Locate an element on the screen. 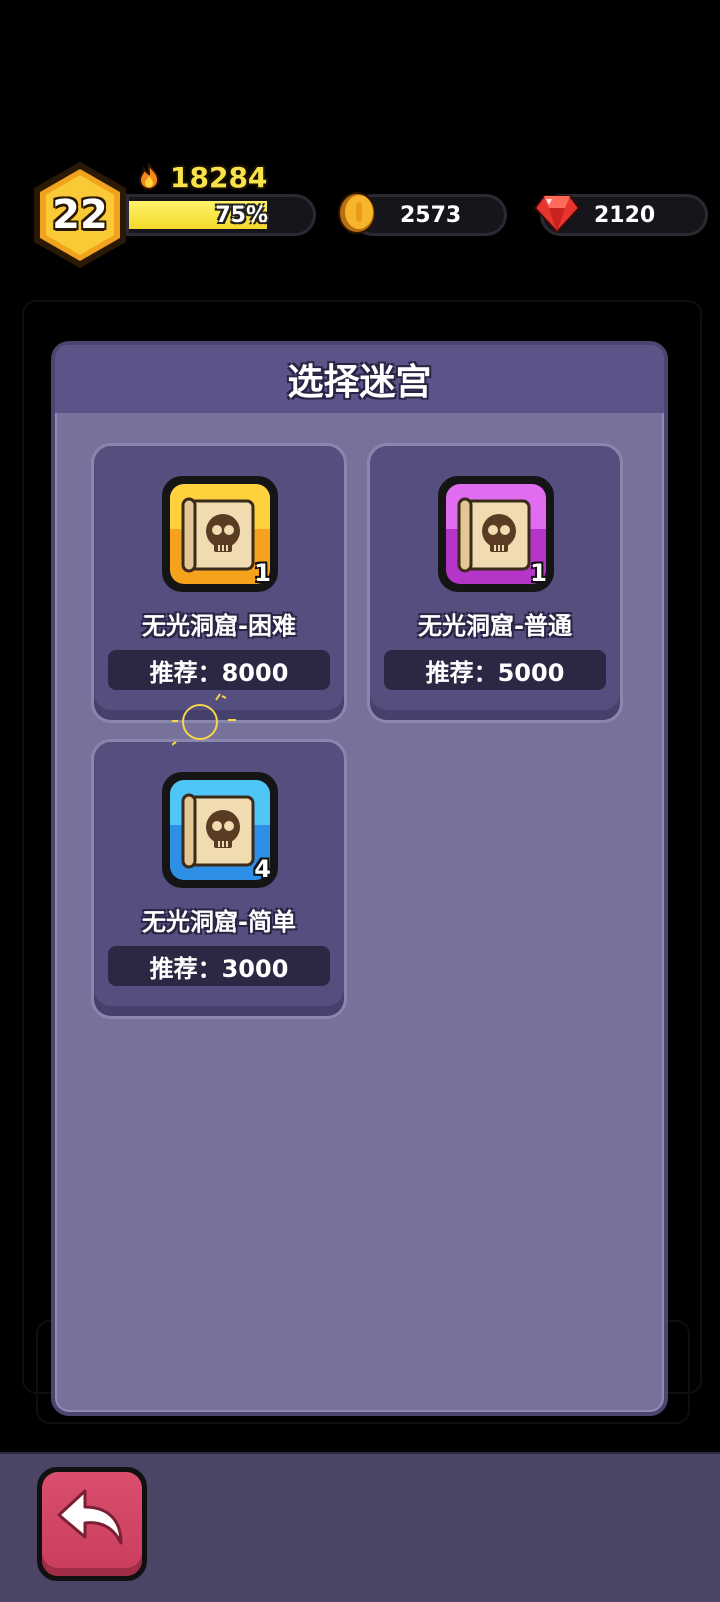 This screenshot has height=1602, width=720. flame-icon is located at coordinates (149, 176).